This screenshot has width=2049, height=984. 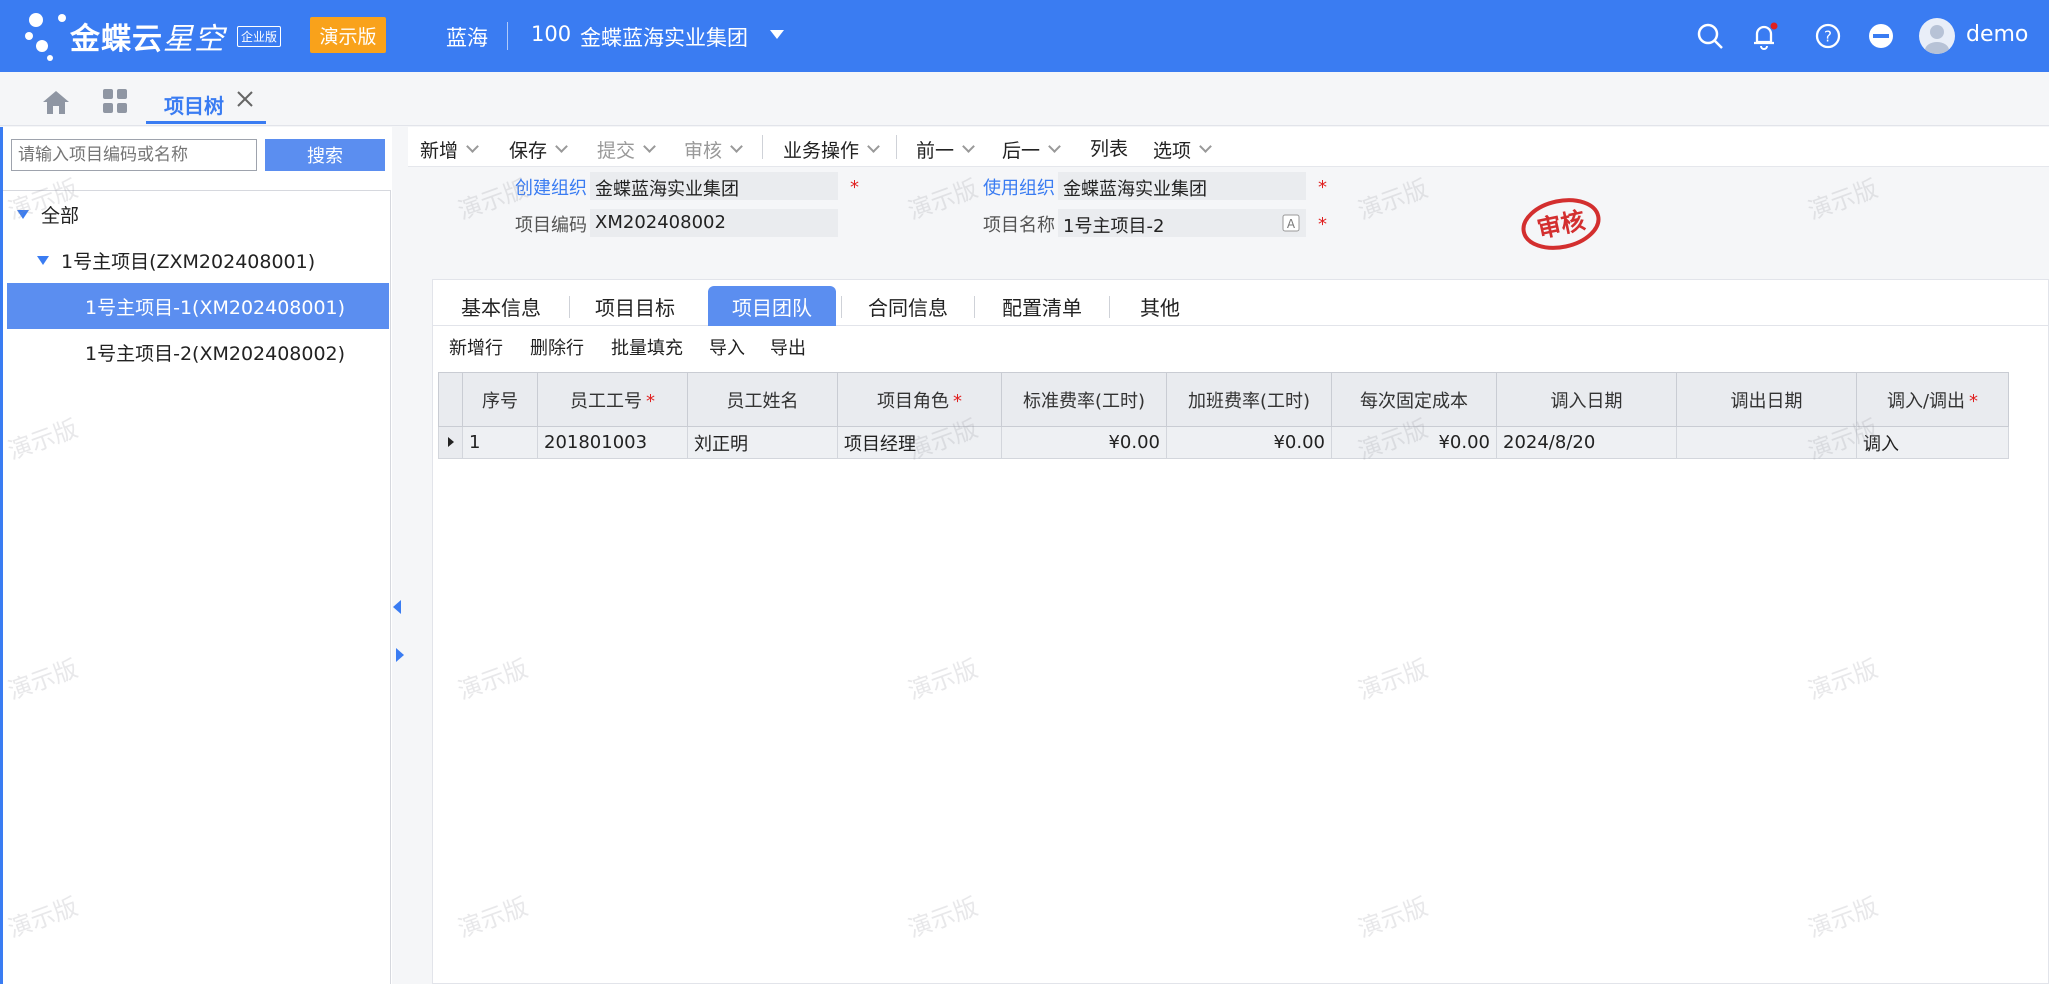 What do you see at coordinates (528, 151) in the screenshot?
I see `toolbar-item-label: 保存` at bounding box center [528, 151].